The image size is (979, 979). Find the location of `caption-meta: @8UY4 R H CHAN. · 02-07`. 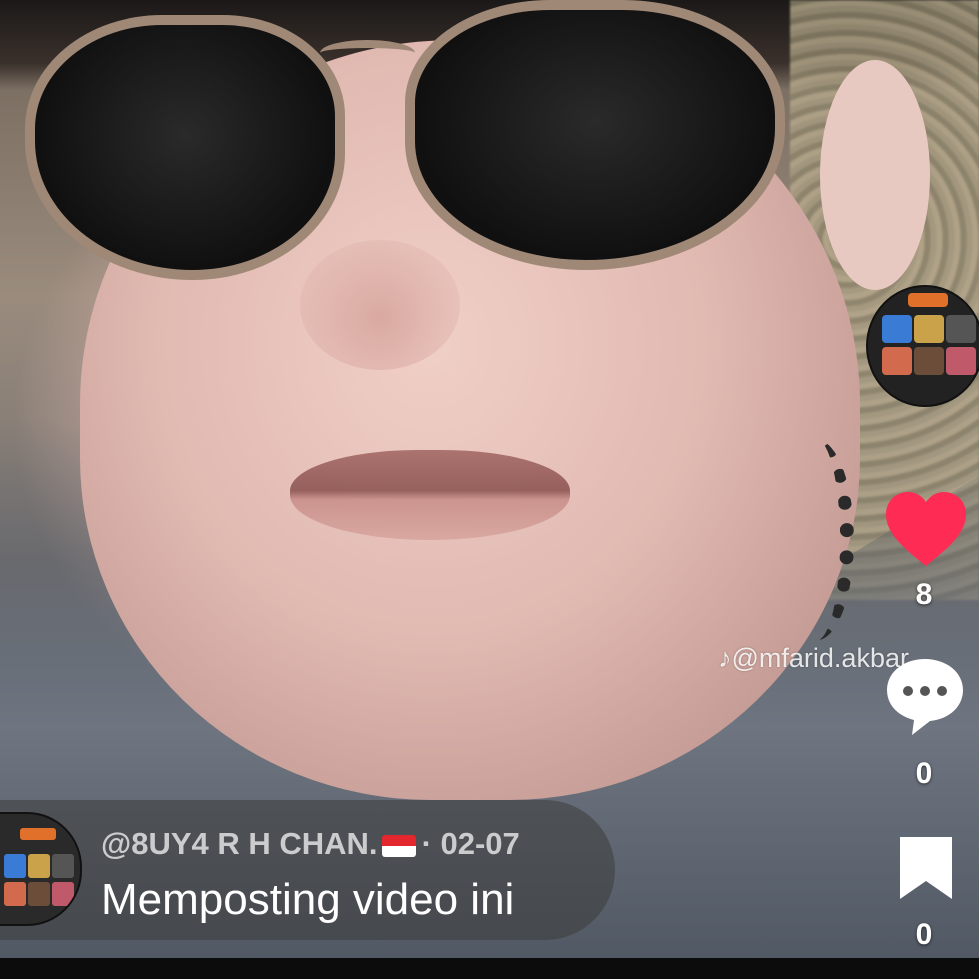

caption-meta: @8UY4 R H CHAN. · 02-07 is located at coordinates (310, 844).